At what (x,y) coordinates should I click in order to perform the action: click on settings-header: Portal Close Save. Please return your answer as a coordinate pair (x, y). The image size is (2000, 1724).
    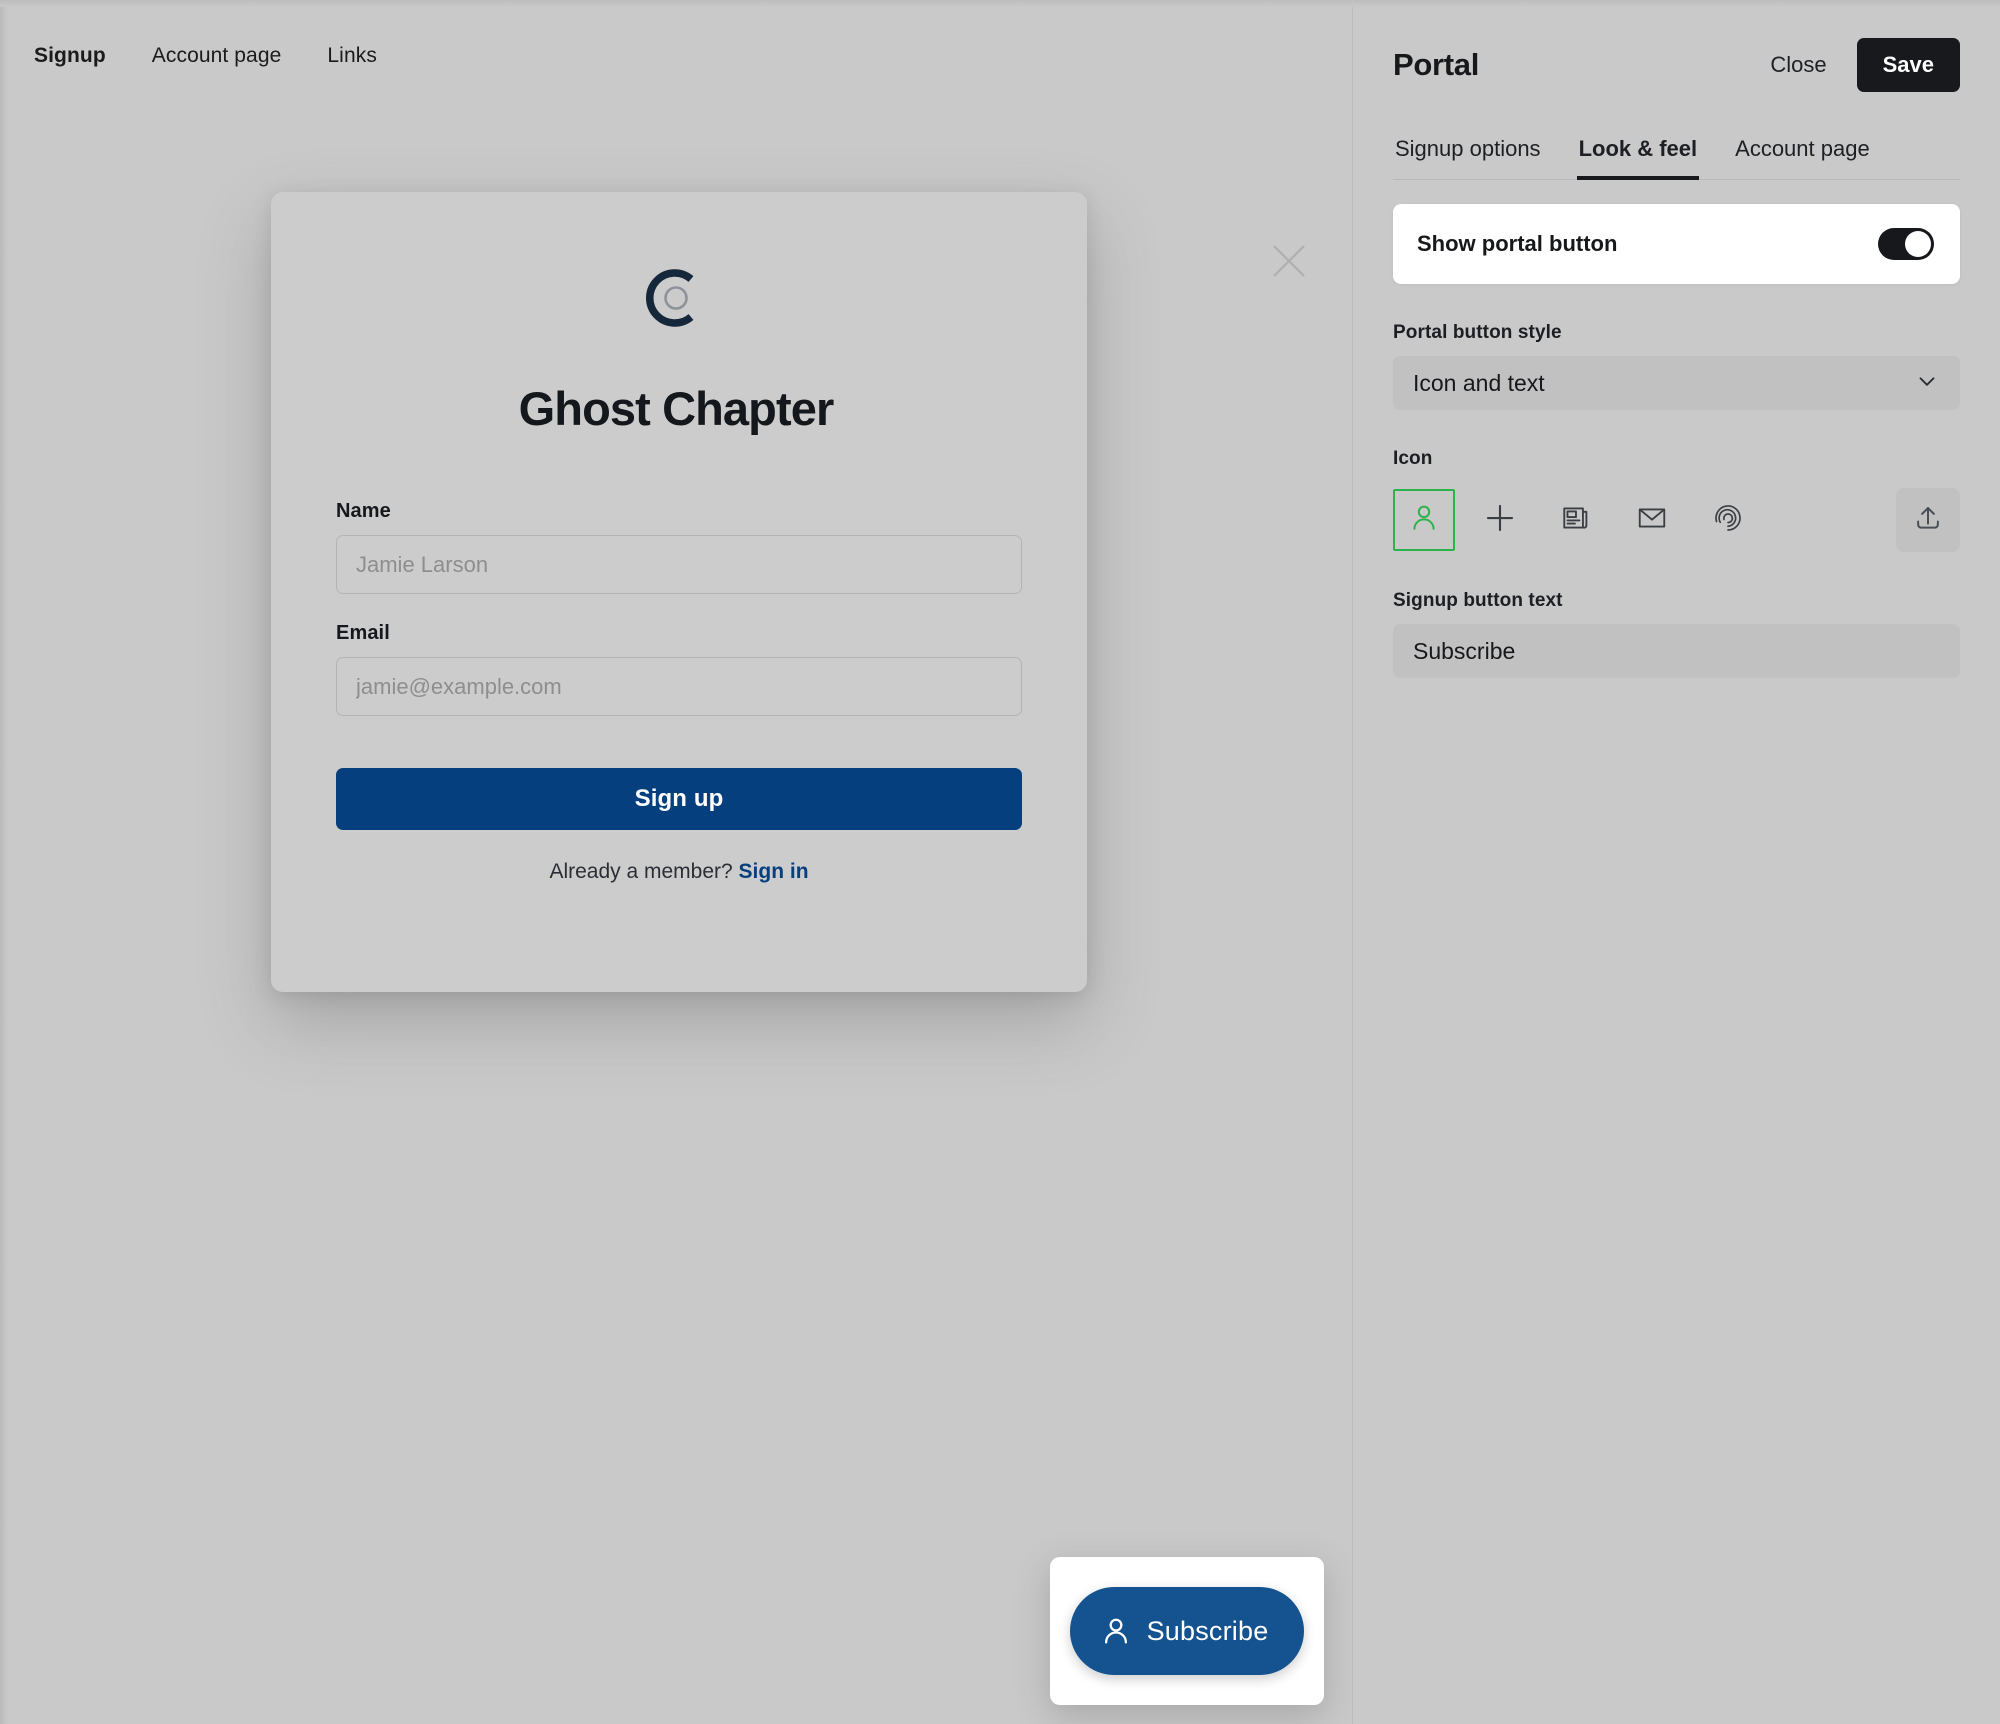
    Looking at the image, I should click on (1676, 46).